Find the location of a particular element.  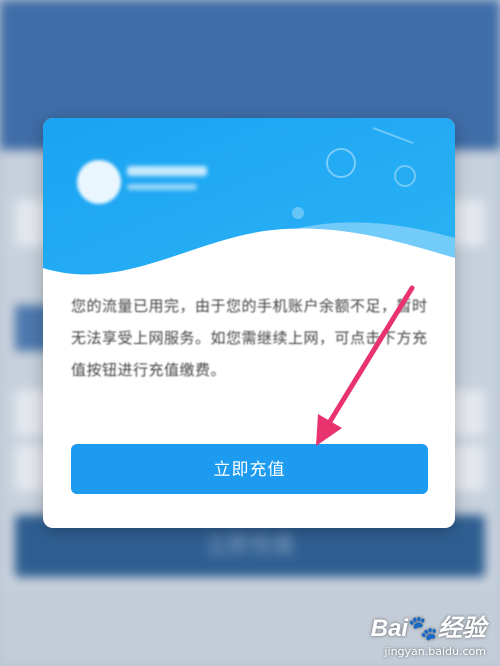

watermark-url: jingyan.baidu.com is located at coordinates (435, 651).